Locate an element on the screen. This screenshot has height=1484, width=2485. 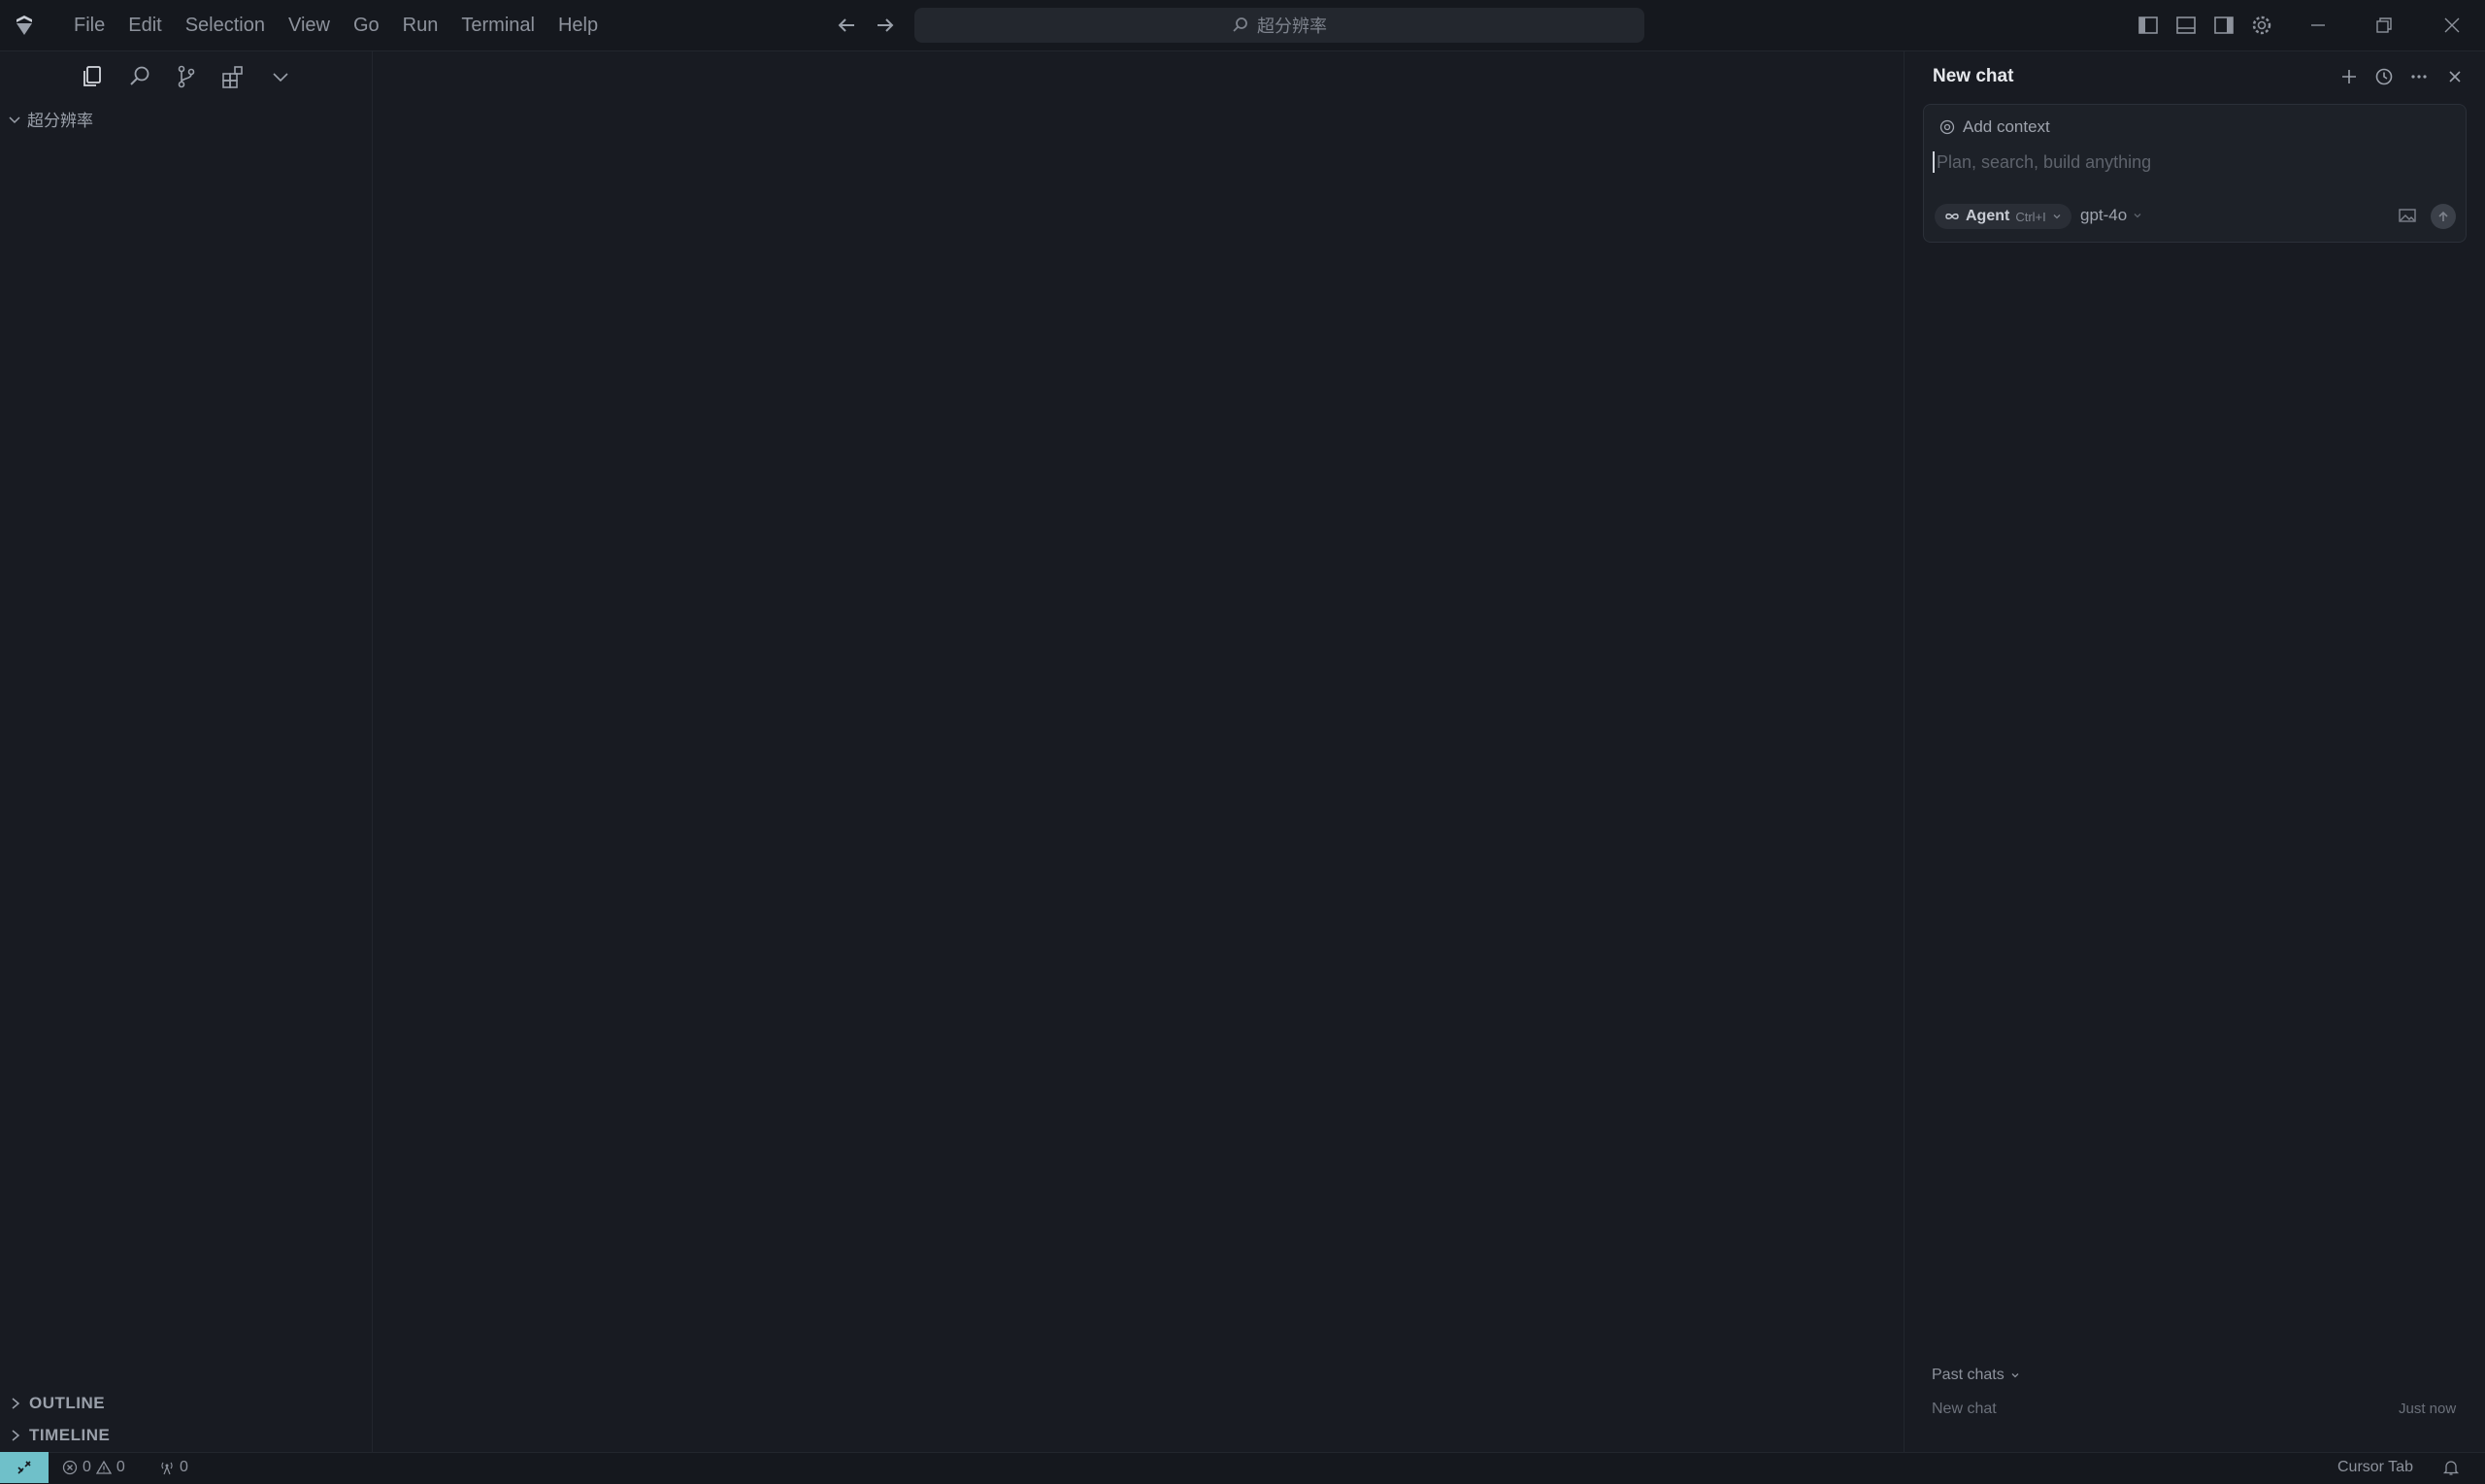
ports-count: 0 is located at coordinates (184, 1467).